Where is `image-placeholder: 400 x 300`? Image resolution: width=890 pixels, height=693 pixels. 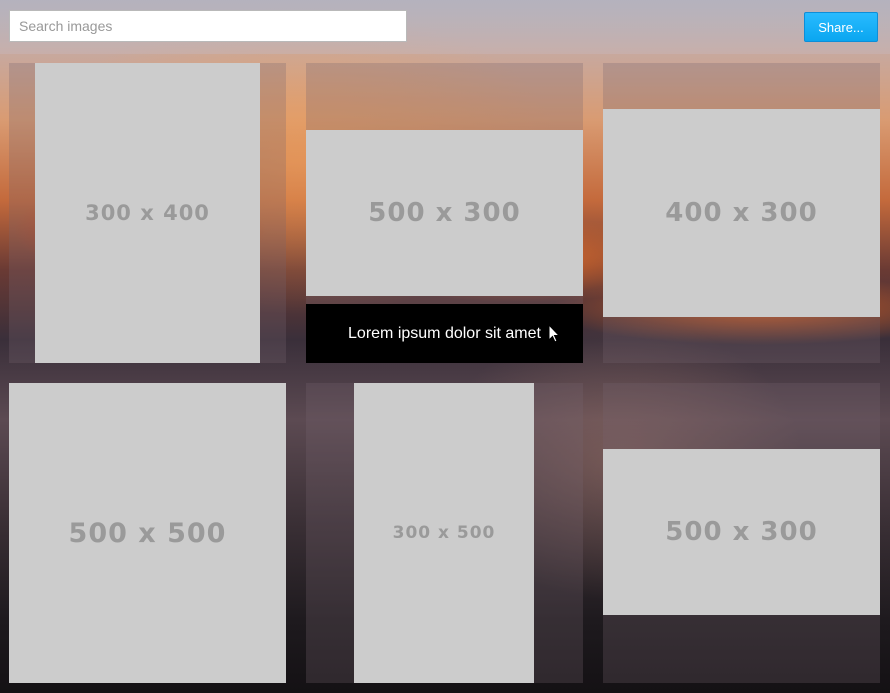 image-placeholder: 400 x 300 is located at coordinates (741, 213).